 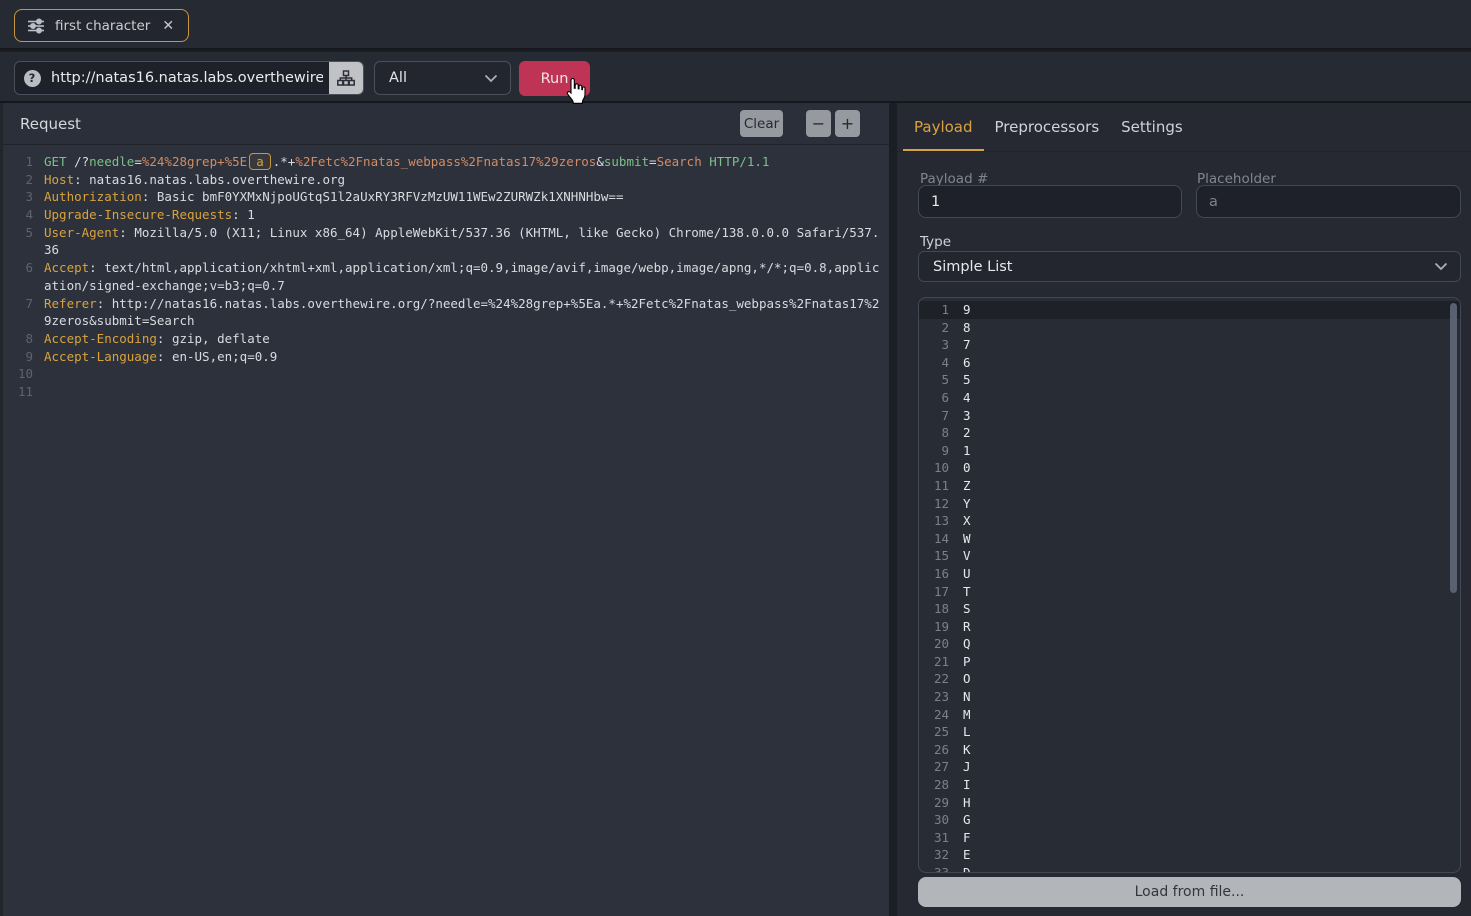 What do you see at coordinates (1189, 715) in the screenshot?
I see `payload-list-item: 24 M` at bounding box center [1189, 715].